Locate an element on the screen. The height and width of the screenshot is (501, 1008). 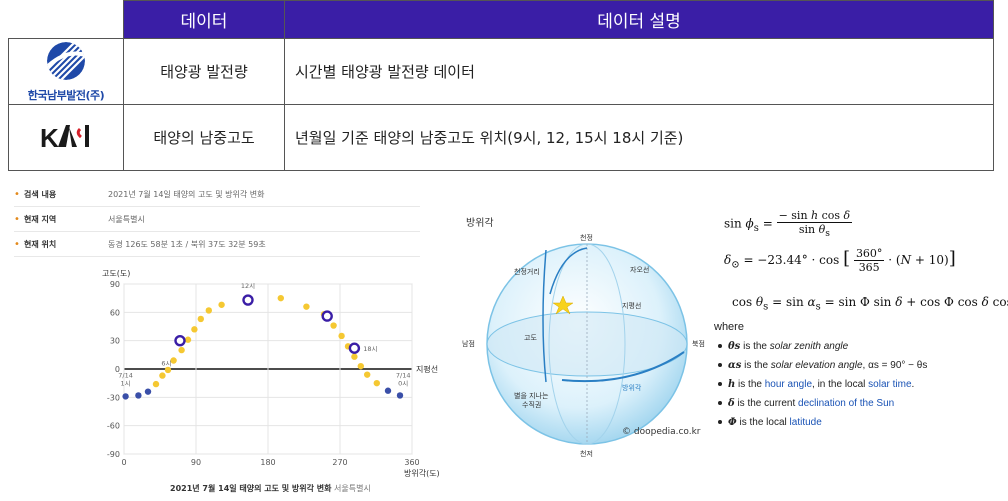
formula-declination: δ⊙ = −23.44° · cos [ 360° 365 · (N + 10)] is located at coordinates (840, 260).